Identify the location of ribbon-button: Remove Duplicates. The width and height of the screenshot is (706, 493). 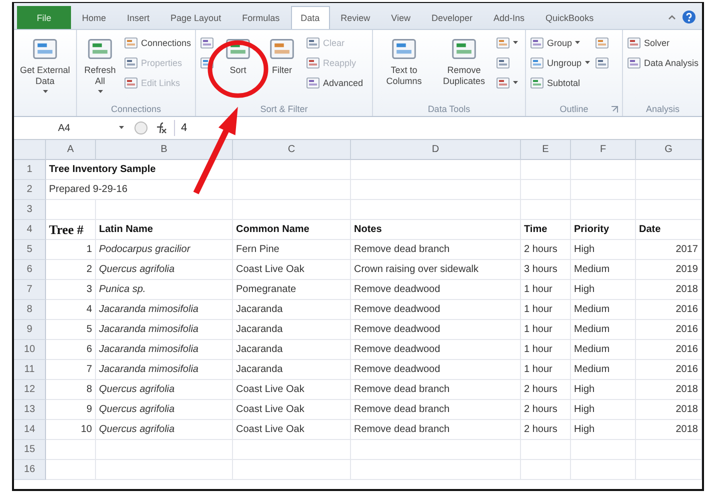
(464, 68).